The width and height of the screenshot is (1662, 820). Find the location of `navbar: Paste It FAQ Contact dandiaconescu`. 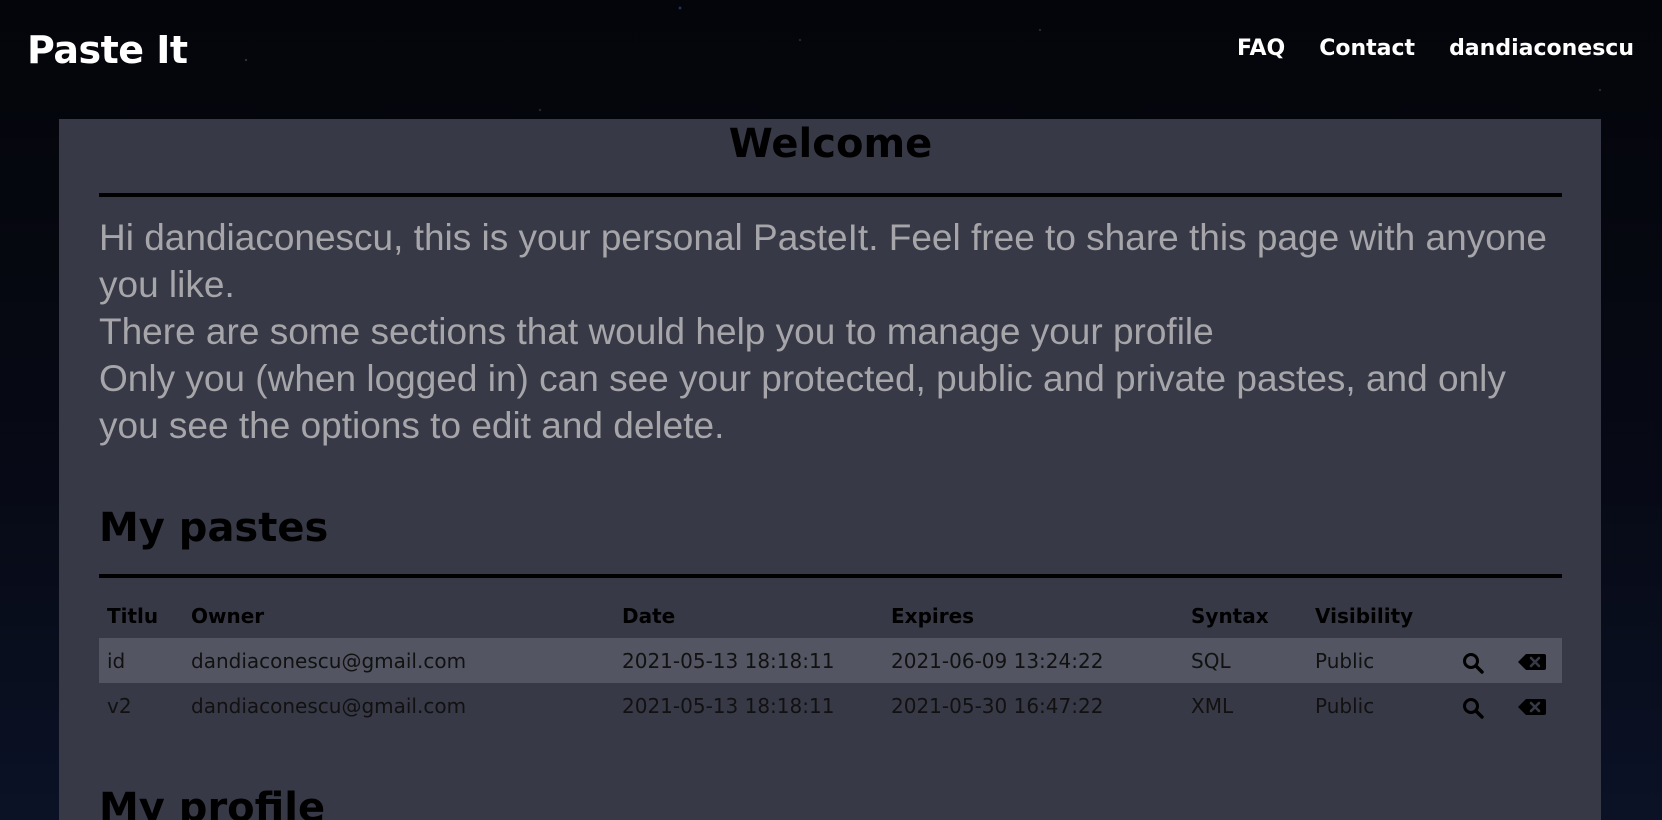

navbar: Paste It FAQ Contact dandiaconescu is located at coordinates (831, 55).